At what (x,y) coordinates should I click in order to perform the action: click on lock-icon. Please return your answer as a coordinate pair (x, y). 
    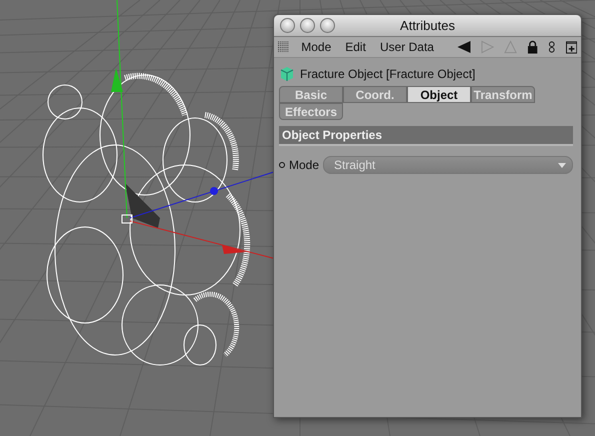
    Looking at the image, I should click on (532, 47).